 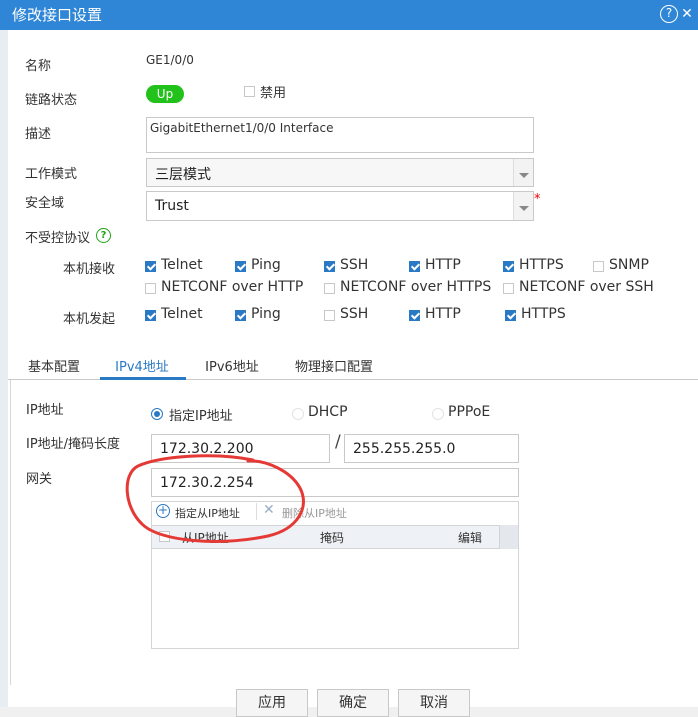 I want to click on send-https-checkbox, so click(x=510, y=315).